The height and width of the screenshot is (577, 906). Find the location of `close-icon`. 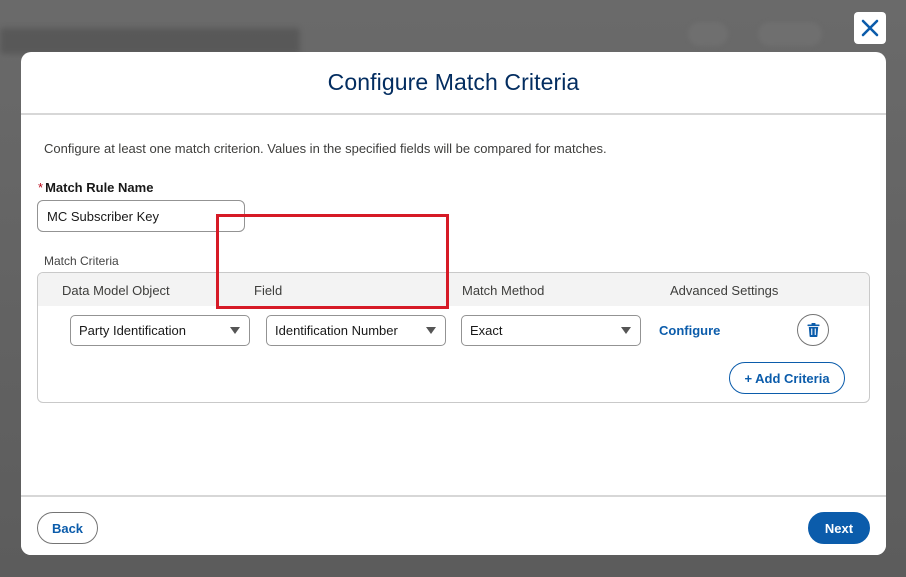

close-icon is located at coordinates (870, 28).